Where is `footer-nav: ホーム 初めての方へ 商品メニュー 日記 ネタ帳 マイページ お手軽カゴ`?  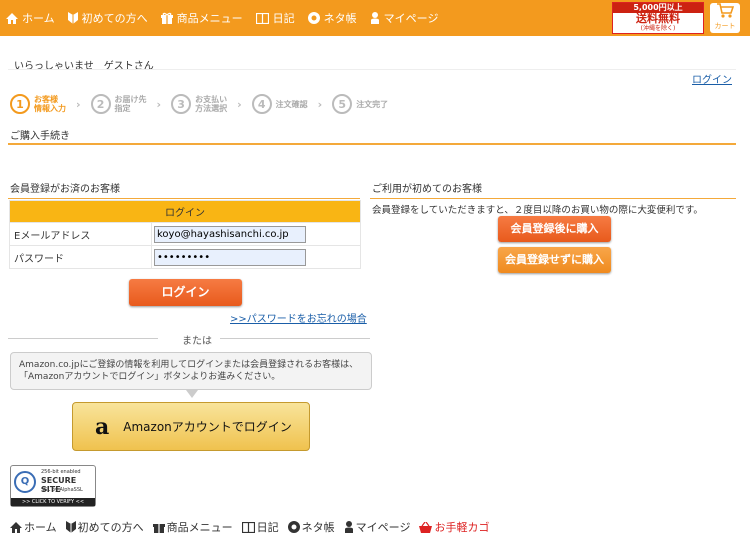
footer-nav: ホーム 初めての方へ 商品メニュー 日記 ネタ帳 マイページ お手軽カゴ is located at coordinates (254, 527).